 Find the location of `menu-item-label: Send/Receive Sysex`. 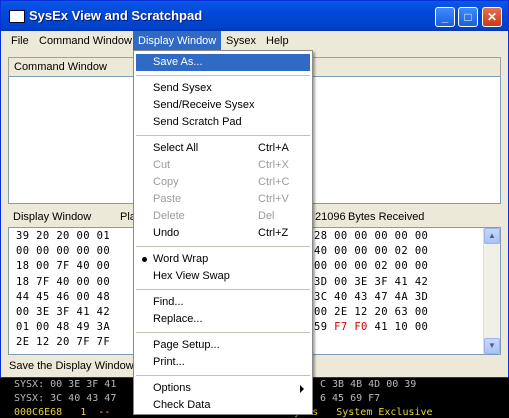

menu-item-label: Send/Receive Sysex is located at coordinates (204, 105).